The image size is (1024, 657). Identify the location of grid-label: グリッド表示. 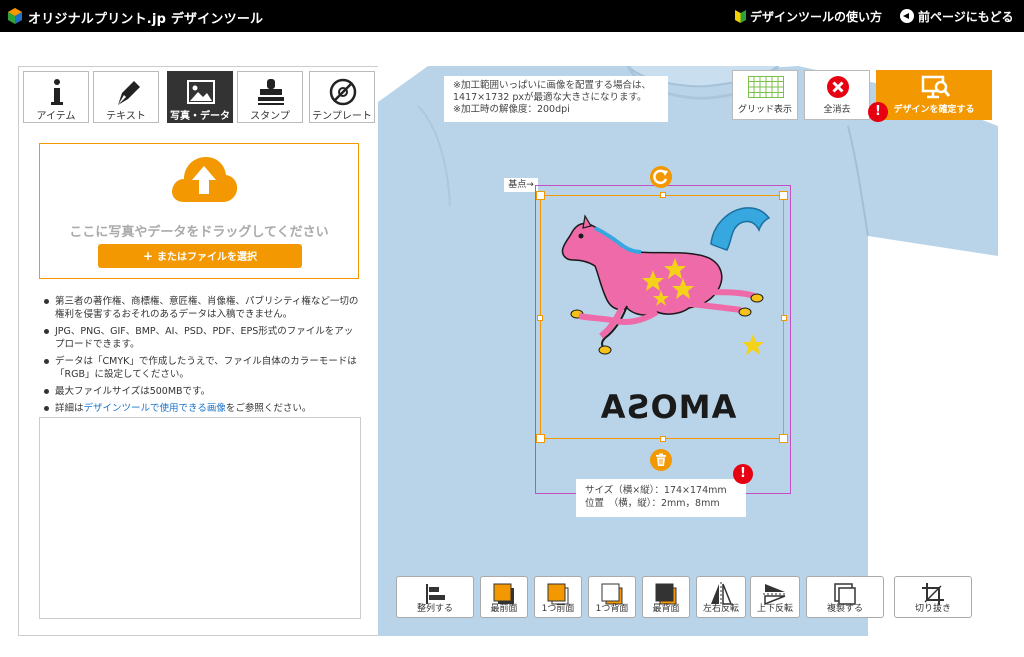
(764, 110).